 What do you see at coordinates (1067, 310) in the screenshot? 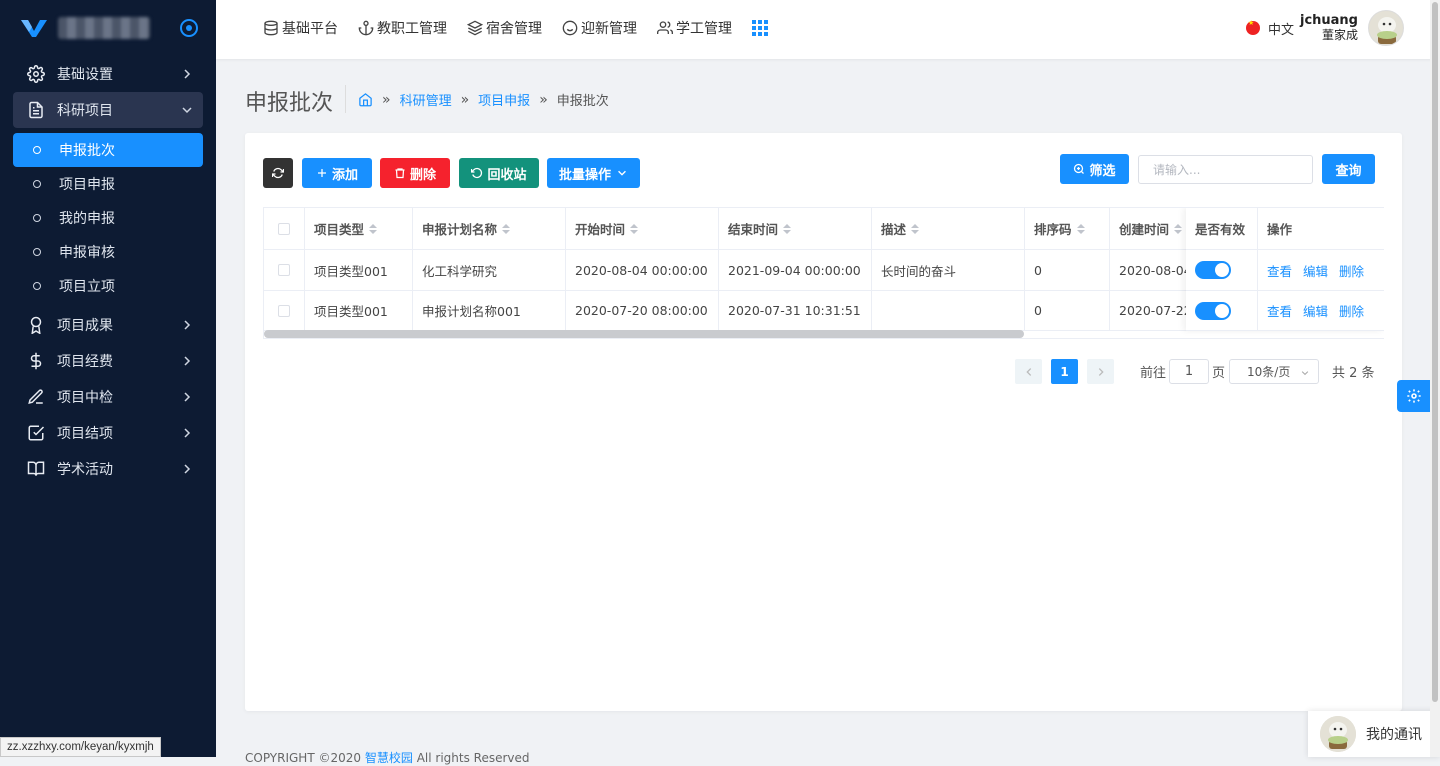
I see `cell-order: 0` at bounding box center [1067, 310].